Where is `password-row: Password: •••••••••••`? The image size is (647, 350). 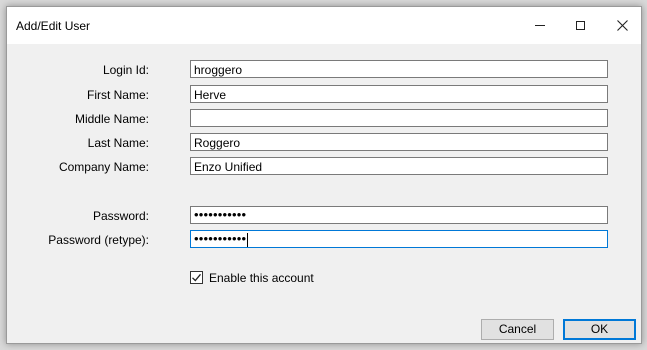 password-row: Password: ••••••••••• is located at coordinates (324, 216).